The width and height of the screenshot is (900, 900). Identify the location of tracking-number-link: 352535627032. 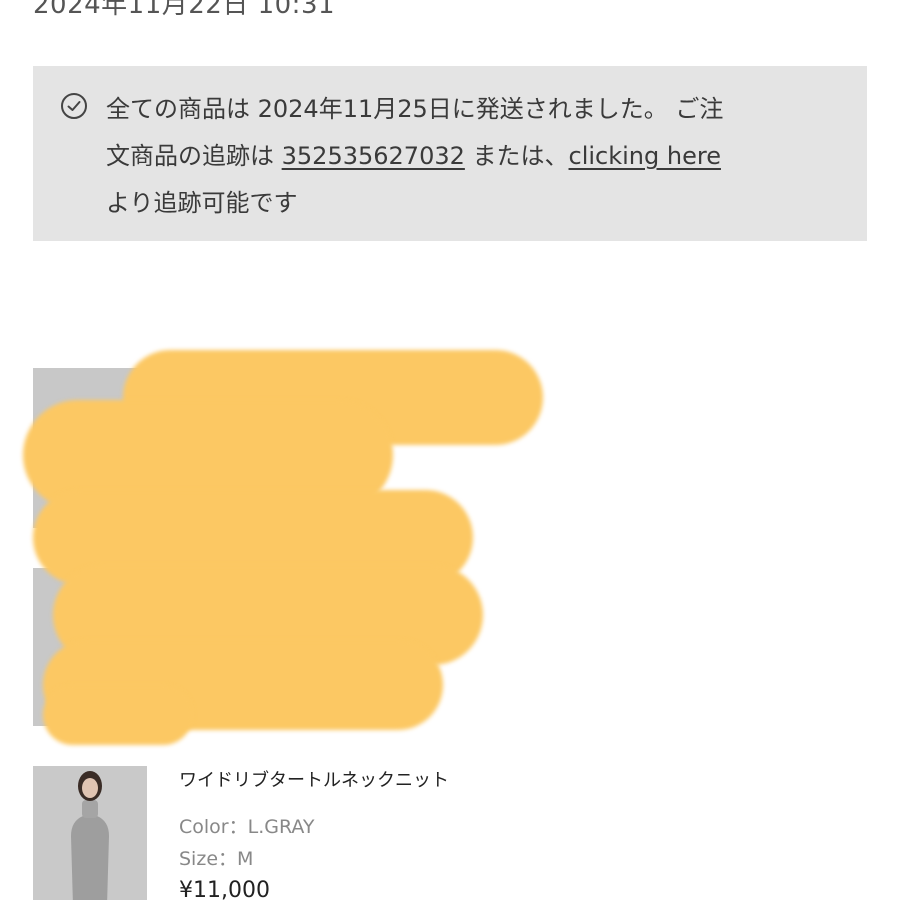
(373, 156).